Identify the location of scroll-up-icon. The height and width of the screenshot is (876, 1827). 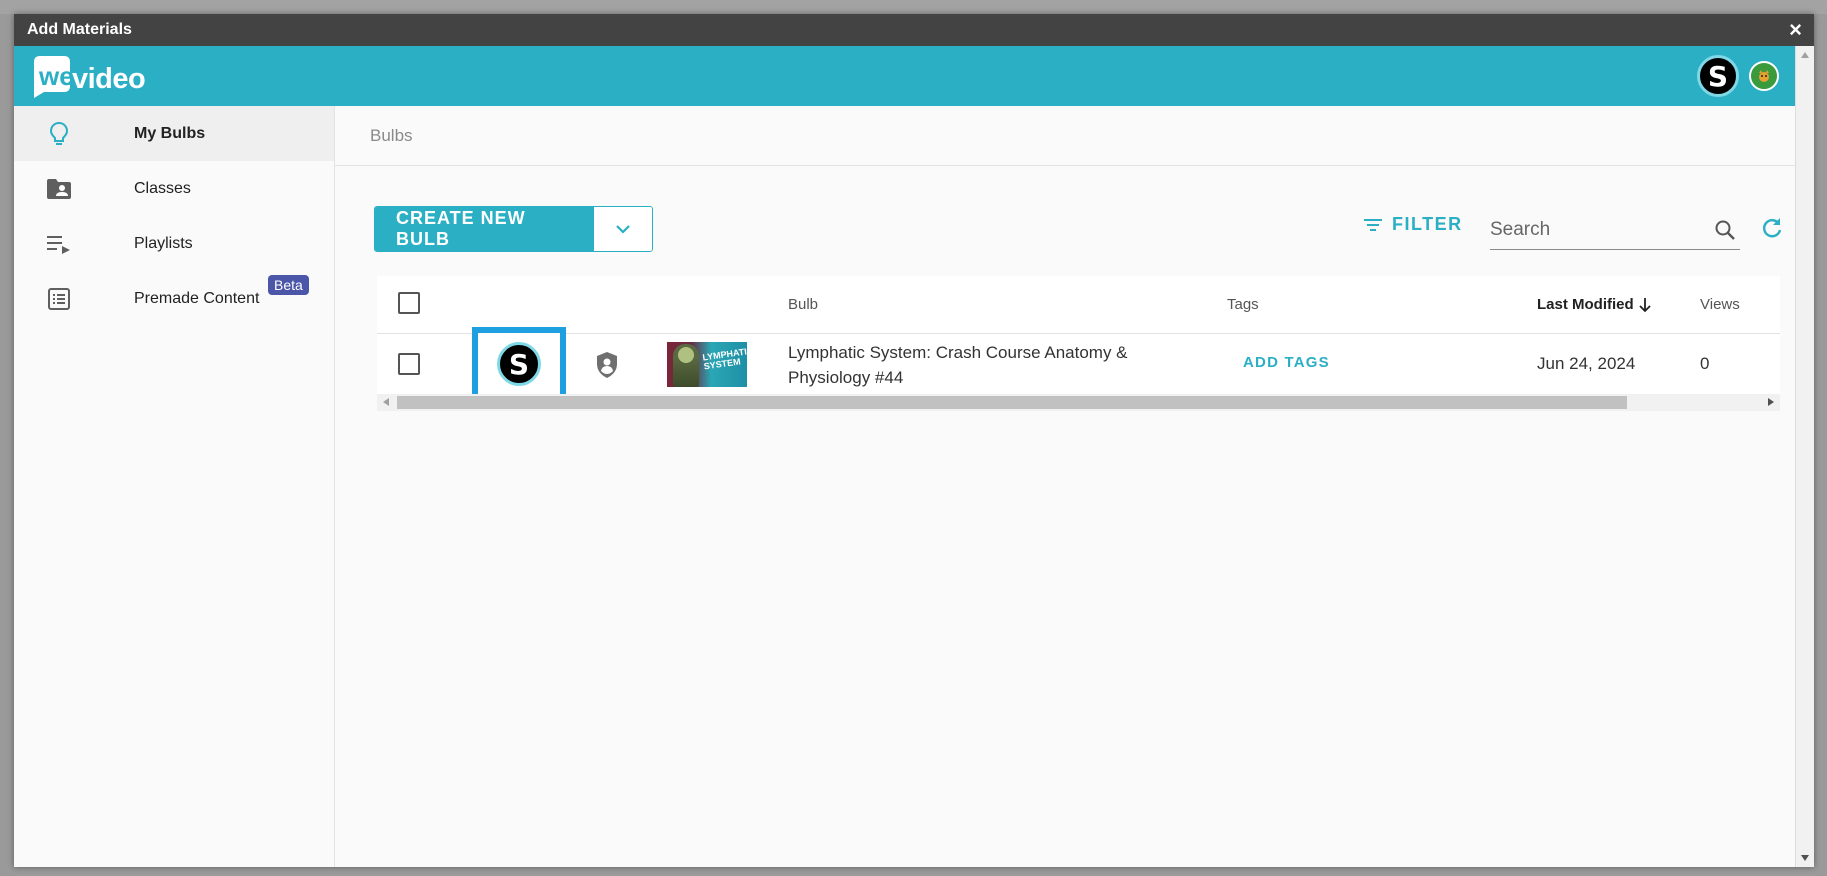
(1805, 55).